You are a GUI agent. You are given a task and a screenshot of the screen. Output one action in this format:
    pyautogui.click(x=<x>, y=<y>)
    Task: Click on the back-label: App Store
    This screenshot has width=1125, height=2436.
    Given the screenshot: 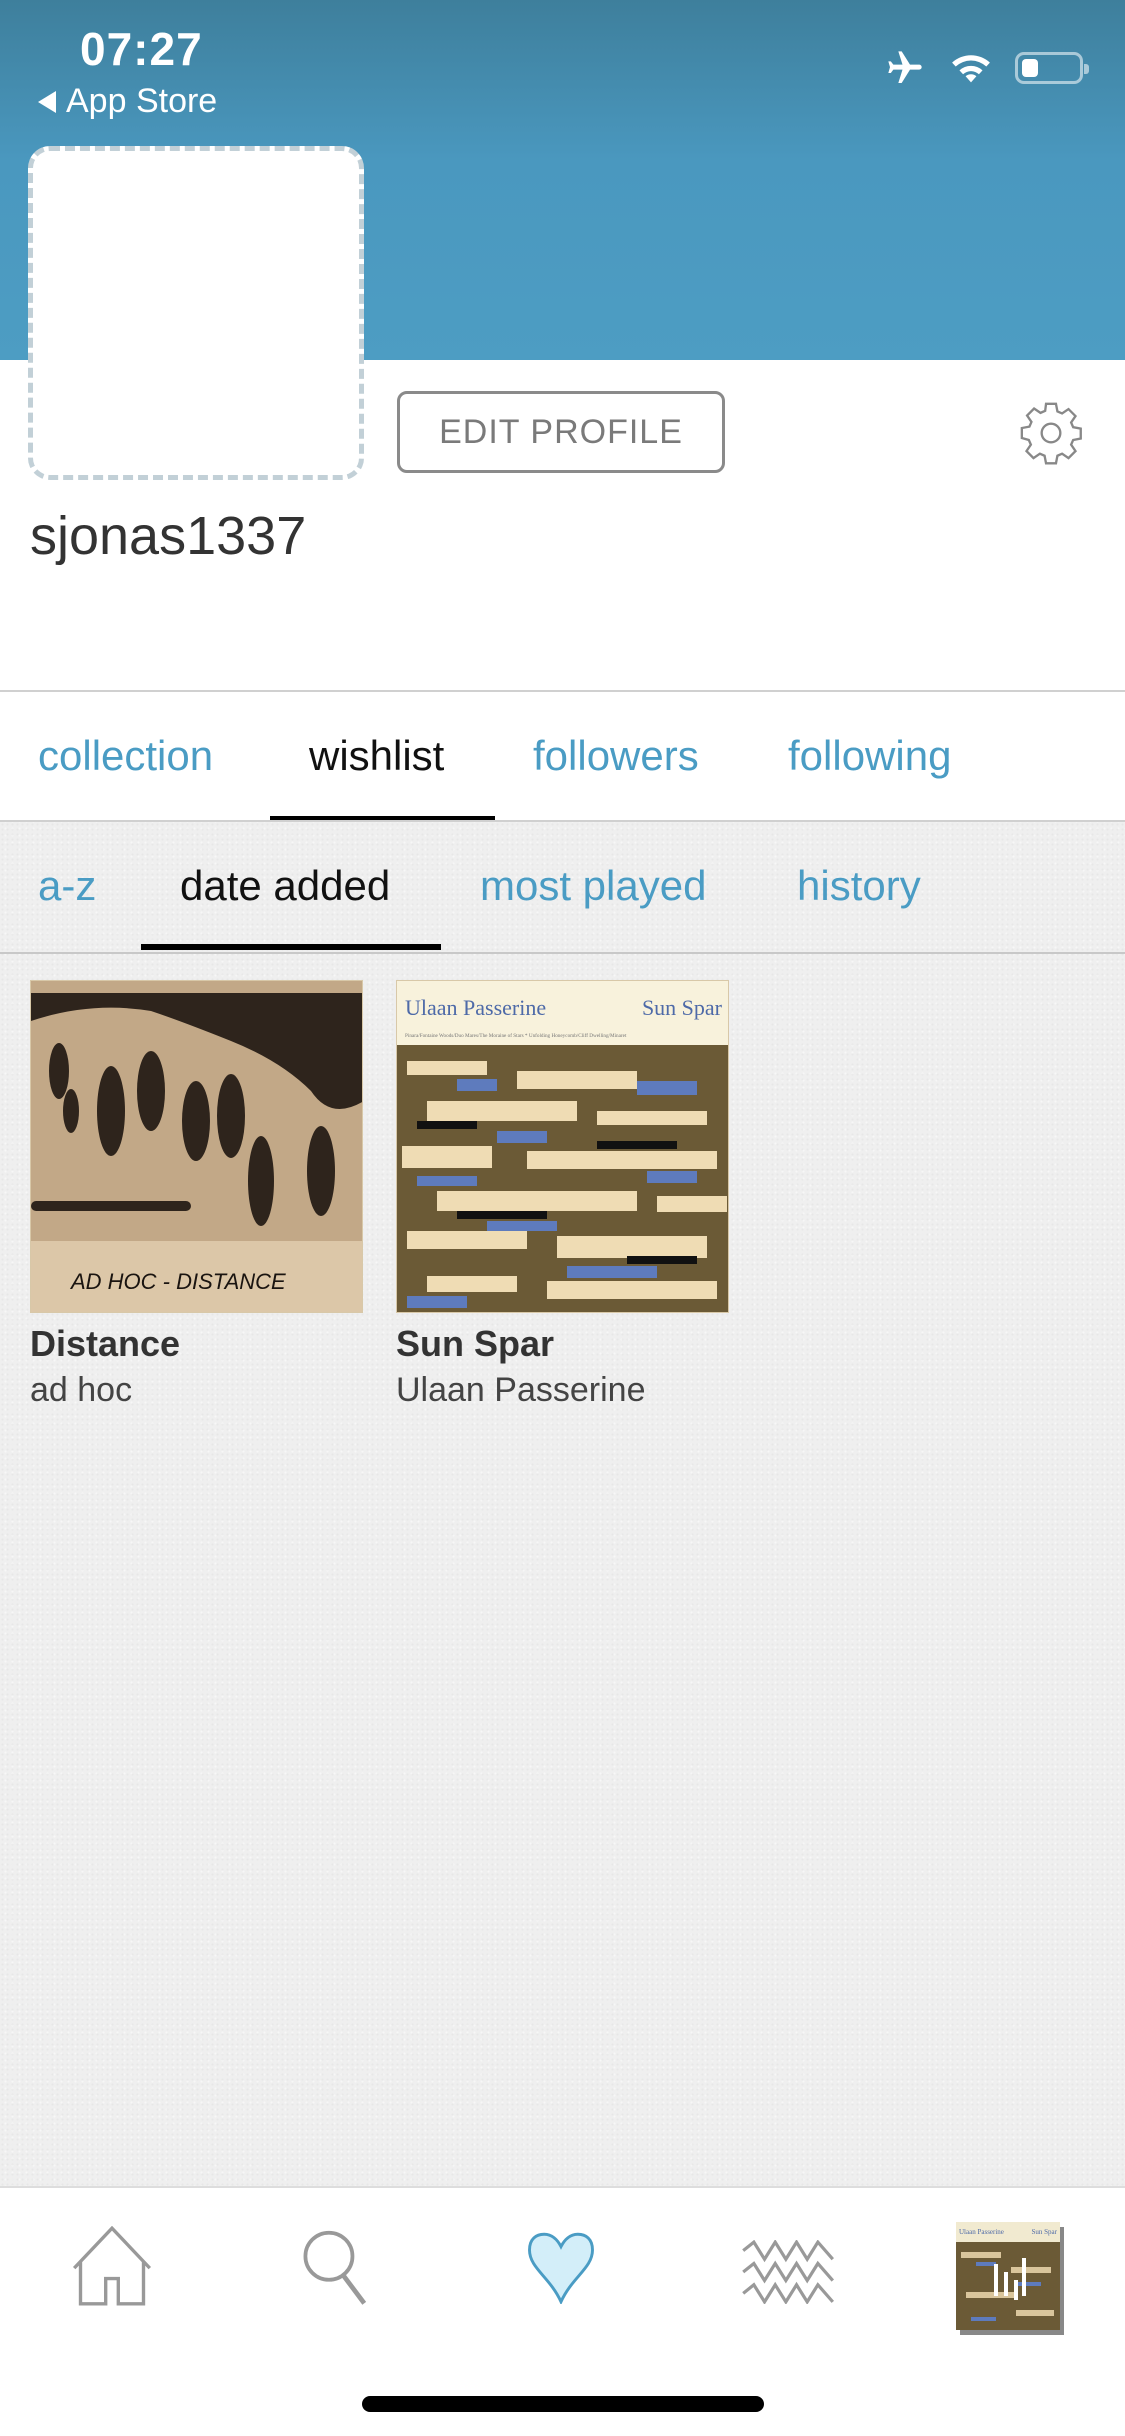 What is the action you would take?
    pyautogui.click(x=142, y=101)
    